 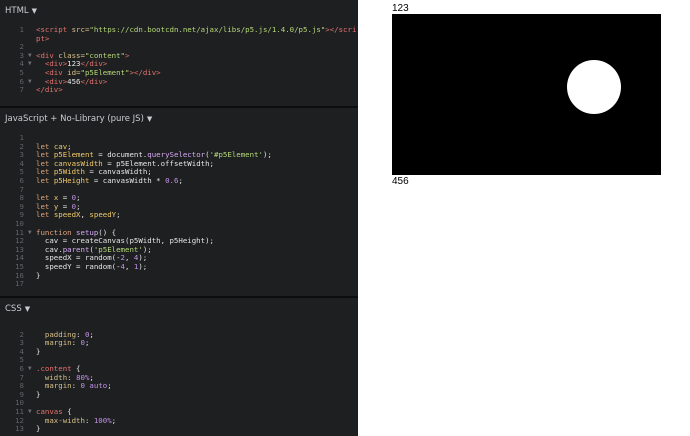 I want to click on code-text: let speedX, speedY;, so click(x=78, y=215).